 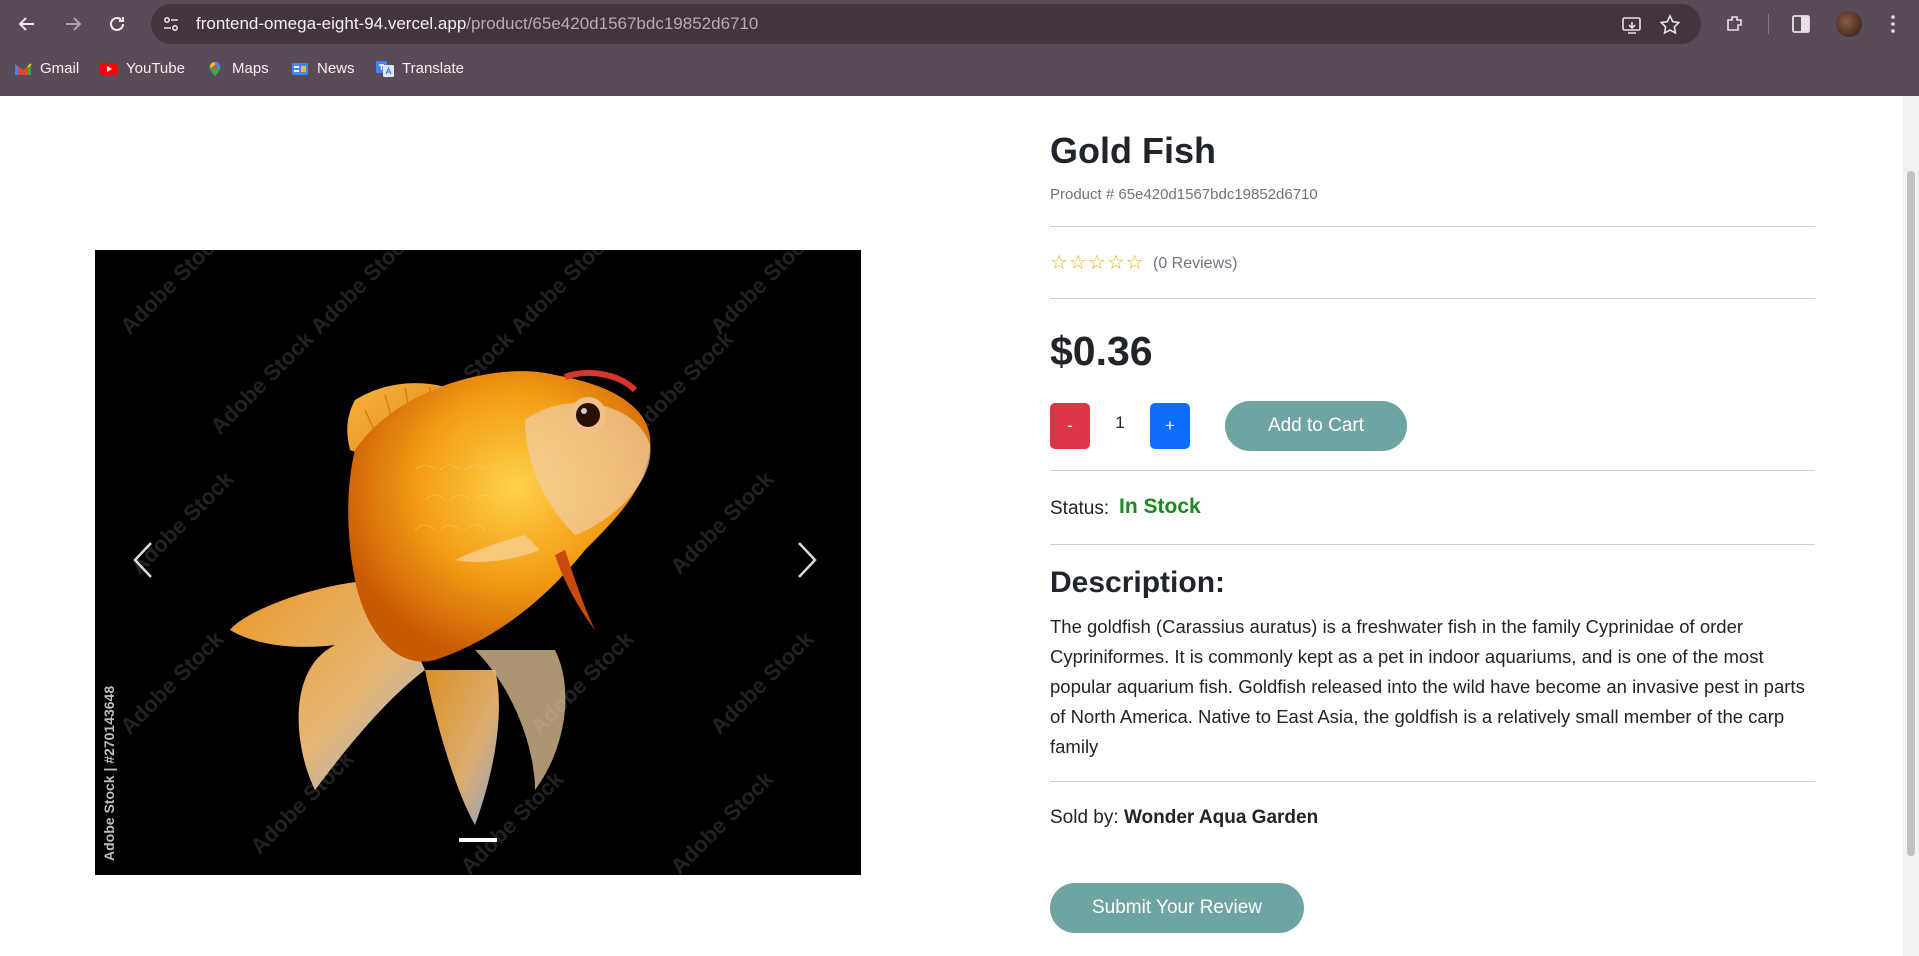 I want to click on carousel-indicator, so click(x=478, y=840).